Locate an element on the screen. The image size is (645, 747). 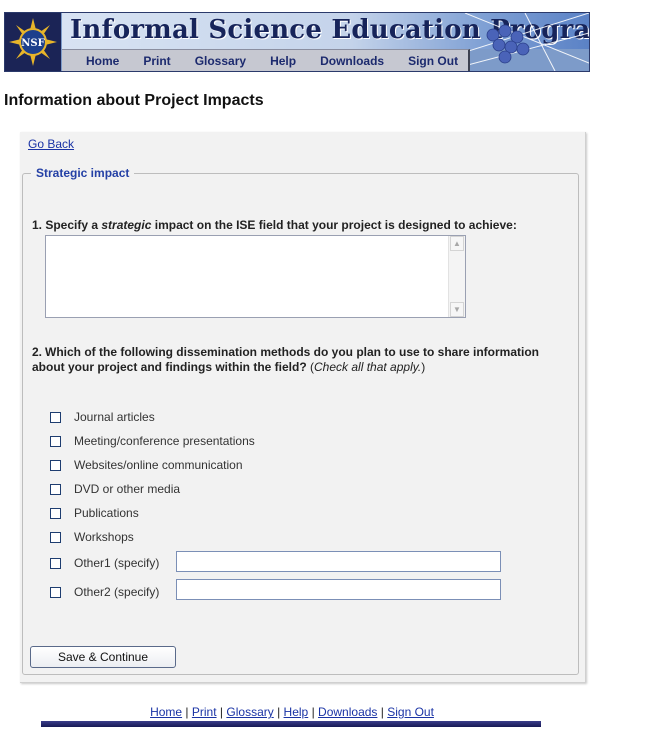
page-title: Information about Project Impacts is located at coordinates (134, 100).